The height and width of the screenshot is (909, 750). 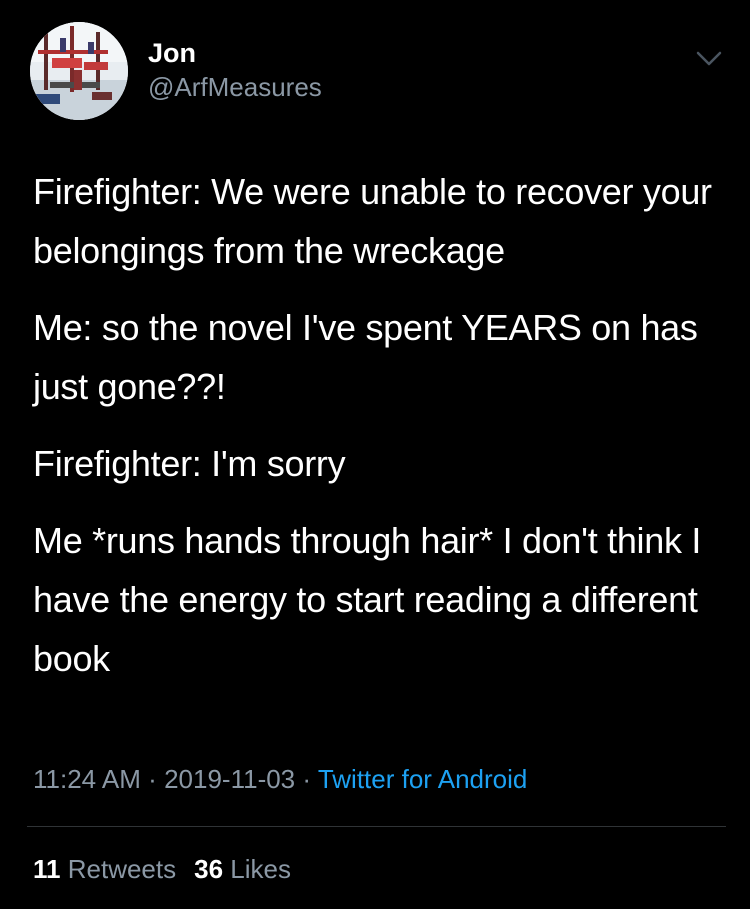 What do you see at coordinates (709, 58) in the screenshot?
I see `chevron-down-icon` at bounding box center [709, 58].